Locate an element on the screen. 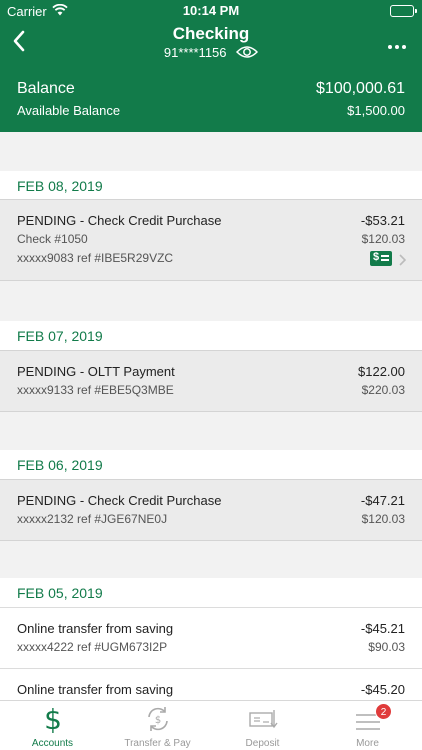 This screenshot has height=750, width=422. tab-label: Accounts is located at coordinates (52, 743).